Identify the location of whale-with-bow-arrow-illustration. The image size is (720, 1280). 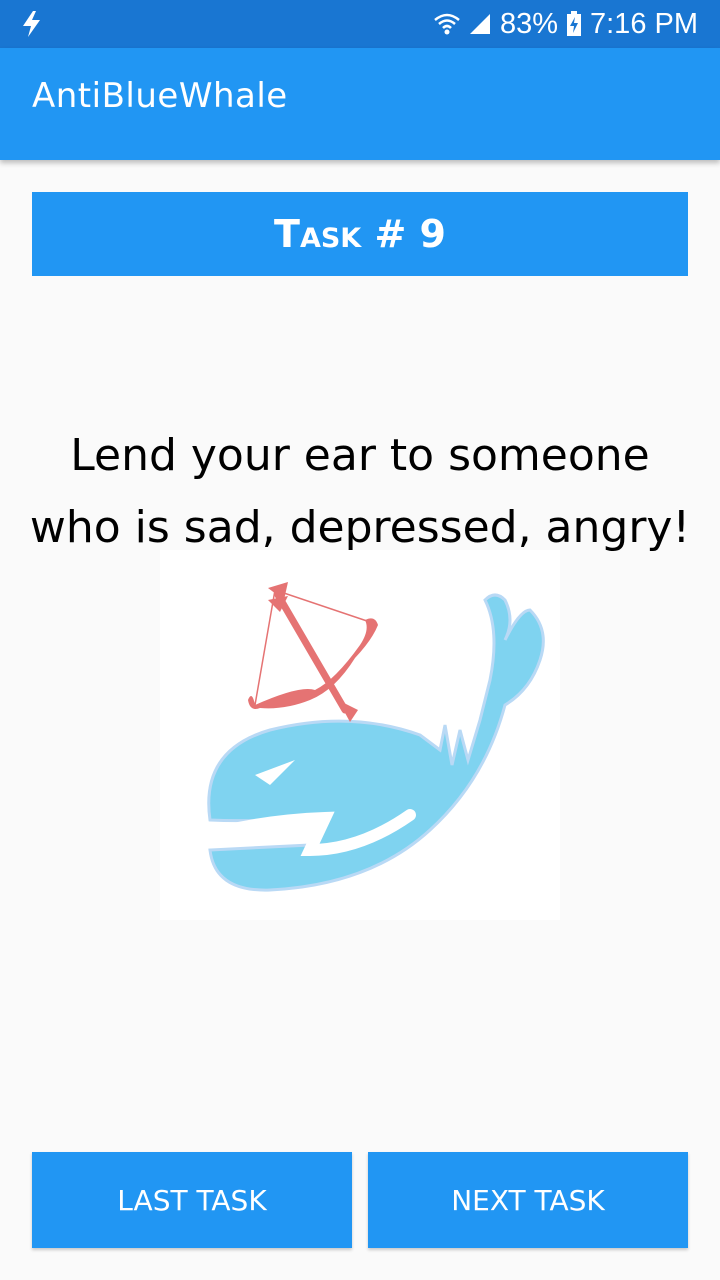
(376, 737).